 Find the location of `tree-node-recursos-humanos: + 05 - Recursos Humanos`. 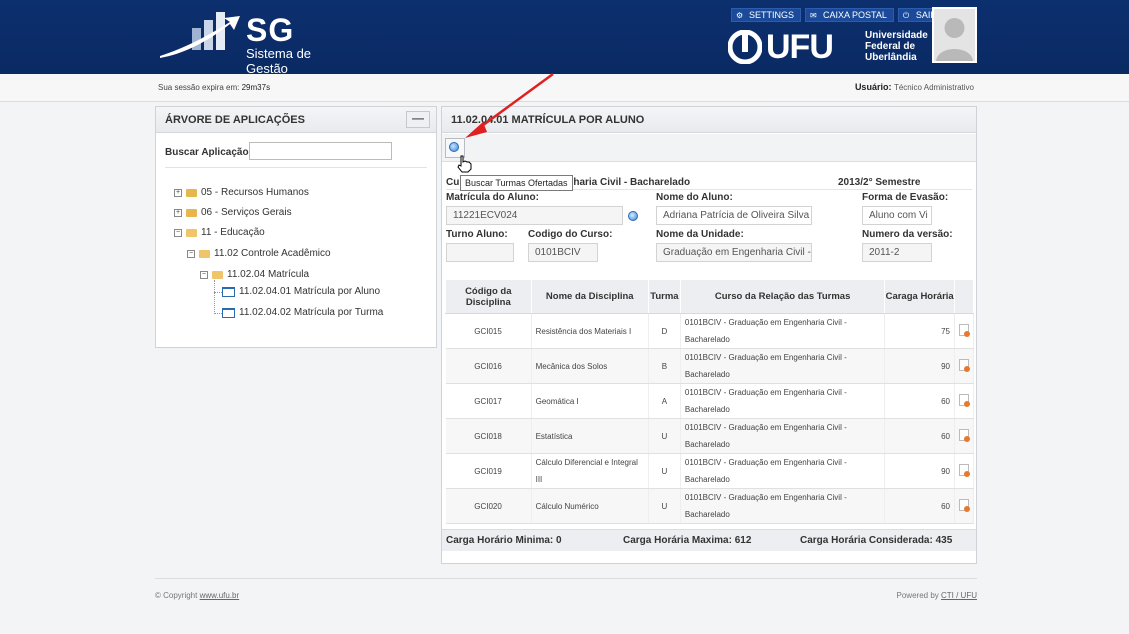

tree-node-recursos-humanos: + 05 - Recursos Humanos is located at coordinates (241, 192).